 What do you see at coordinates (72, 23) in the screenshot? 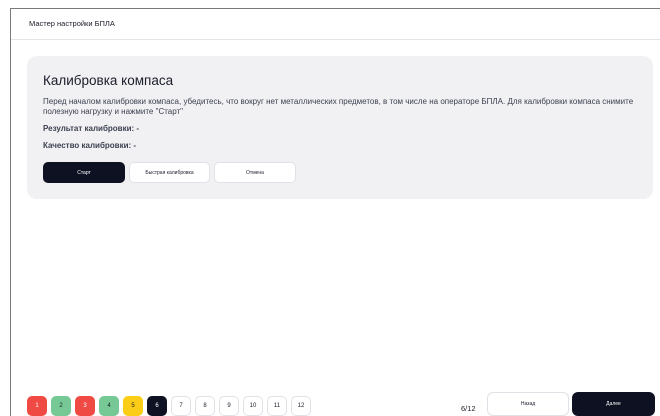
I see `window-title: Мастер настройки БПЛА` at bounding box center [72, 23].